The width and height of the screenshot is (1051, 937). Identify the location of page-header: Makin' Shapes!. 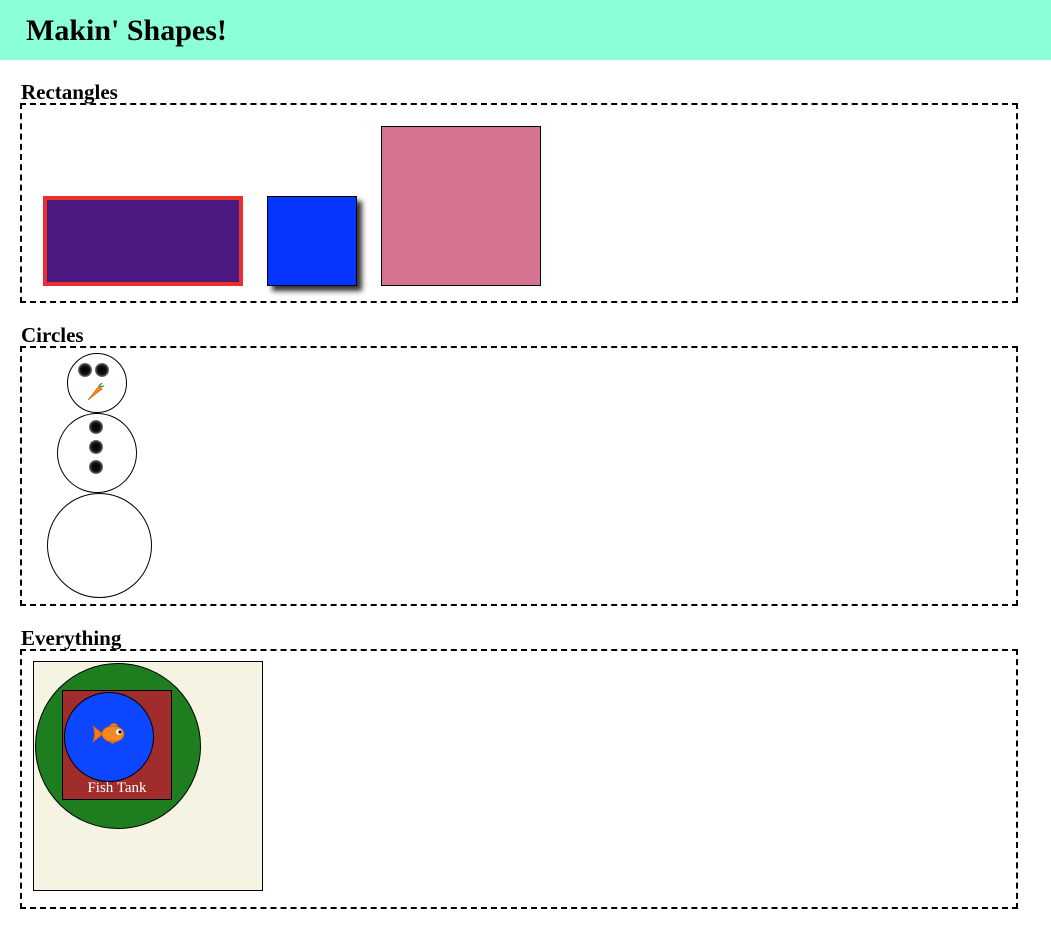
(525, 30).